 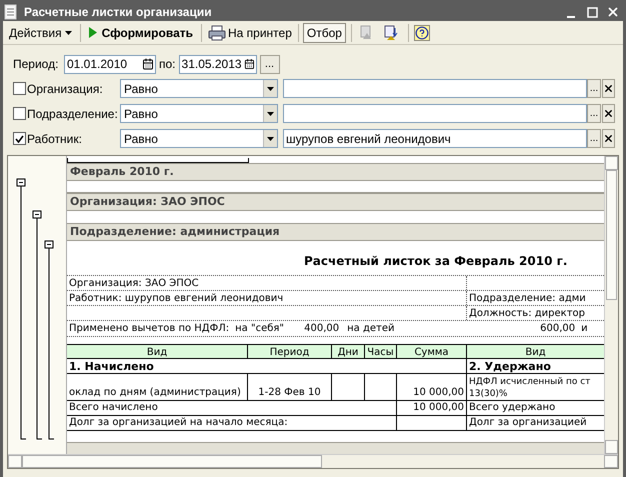 I want to click on deduction-children-amount: 600,00, so click(x=557, y=329).